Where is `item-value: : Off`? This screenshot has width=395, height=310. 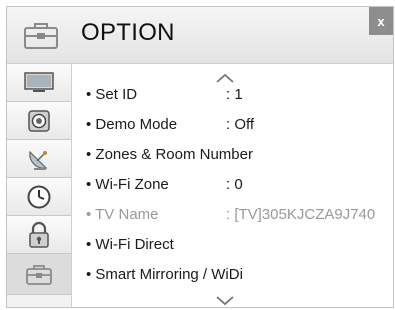
item-value: : Off is located at coordinates (240, 124).